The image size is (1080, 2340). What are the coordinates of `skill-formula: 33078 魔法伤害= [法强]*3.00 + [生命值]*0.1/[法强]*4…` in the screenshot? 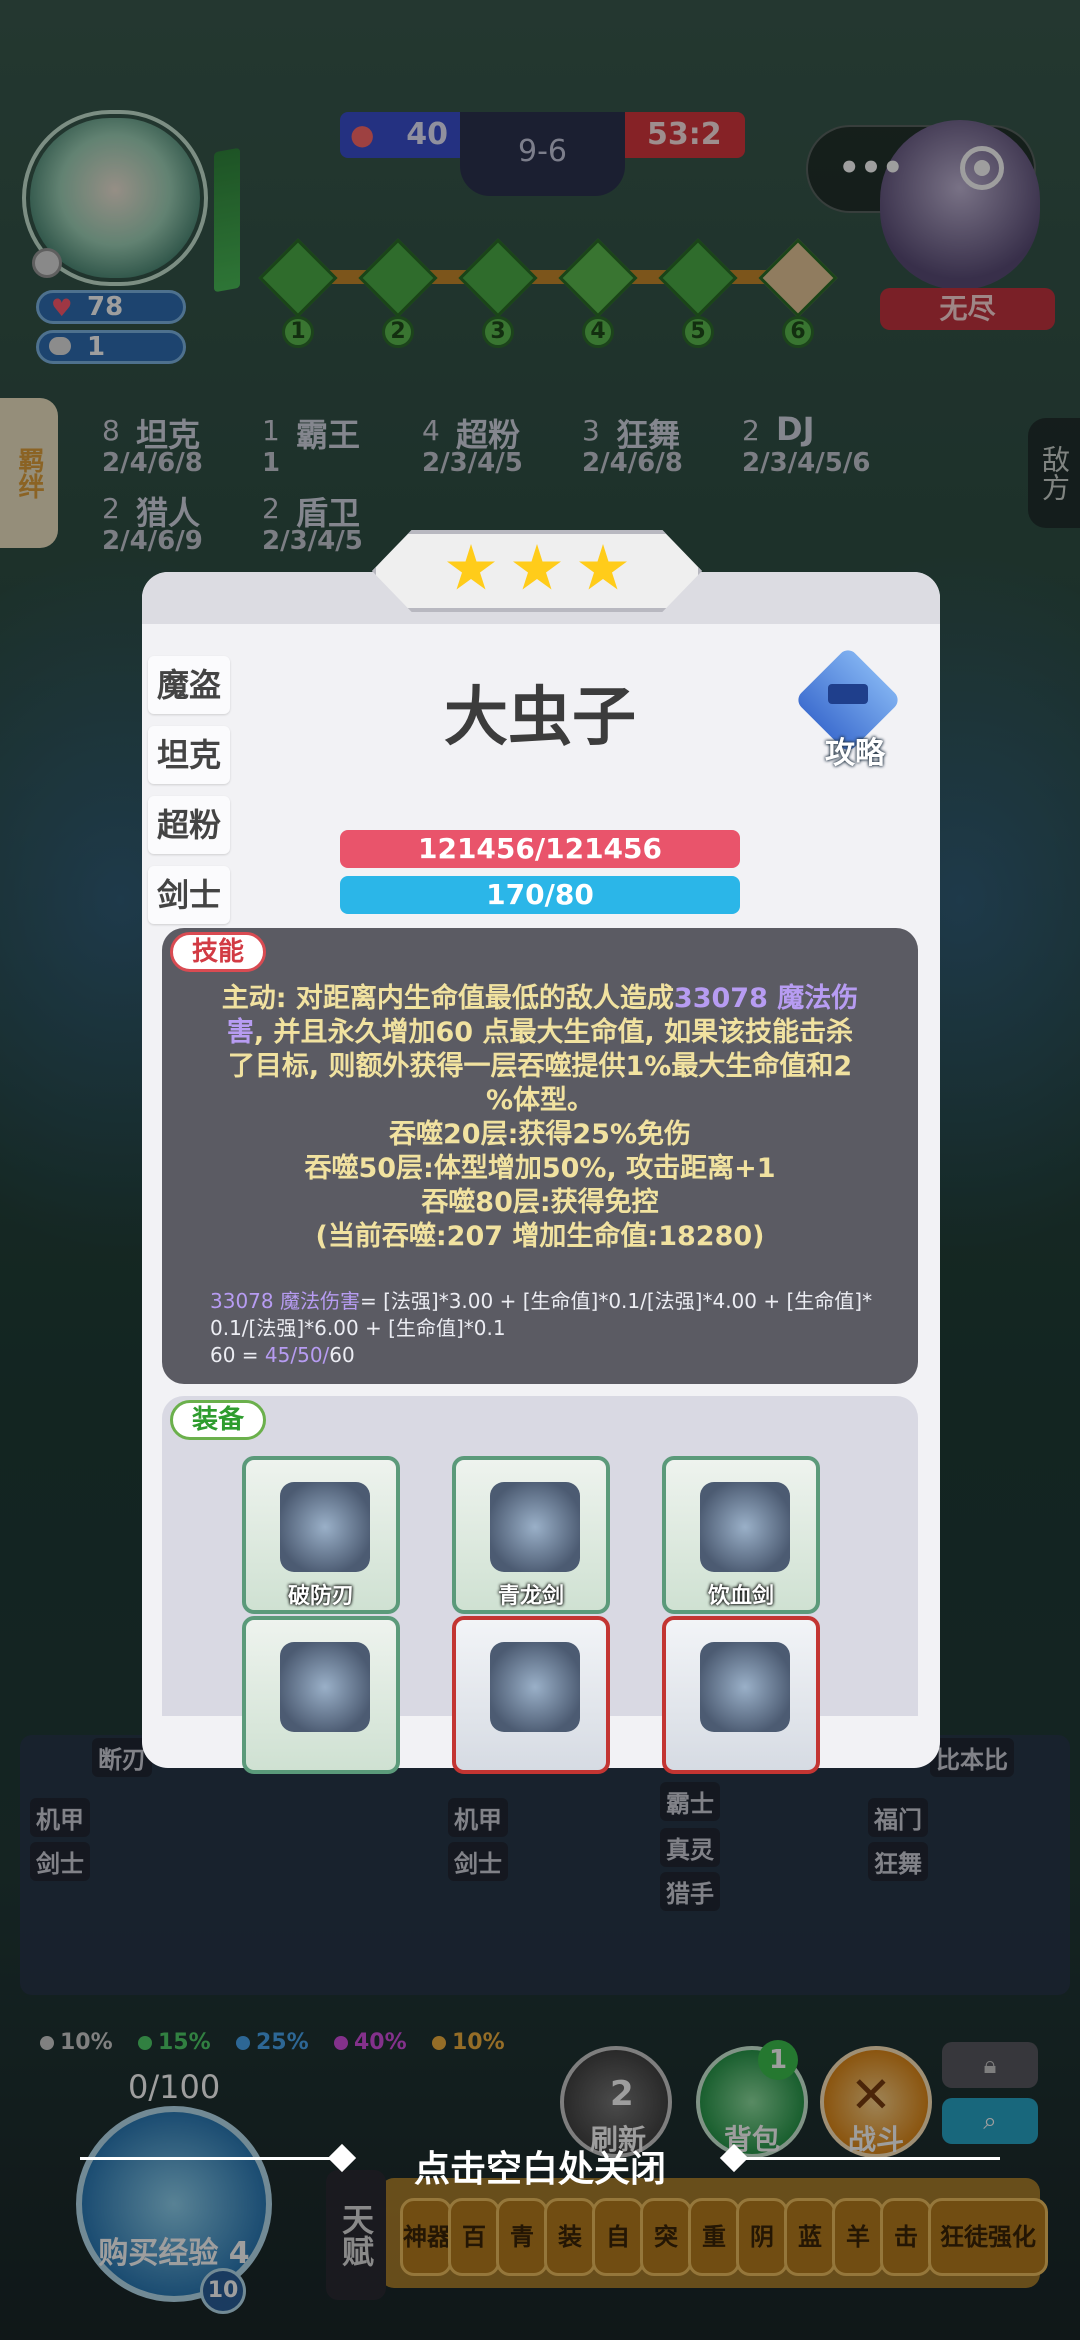 It's located at (555, 1328).